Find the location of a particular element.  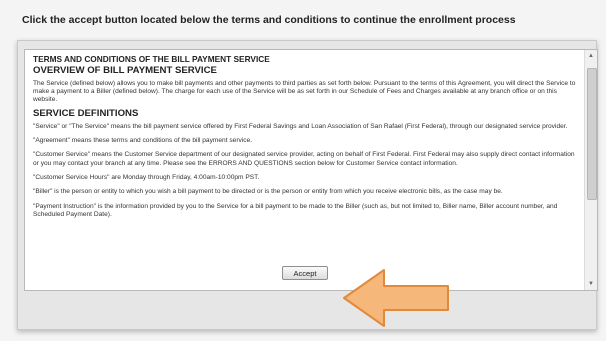

terms-scrollbar: ▲ ▼ is located at coordinates (590, 170).